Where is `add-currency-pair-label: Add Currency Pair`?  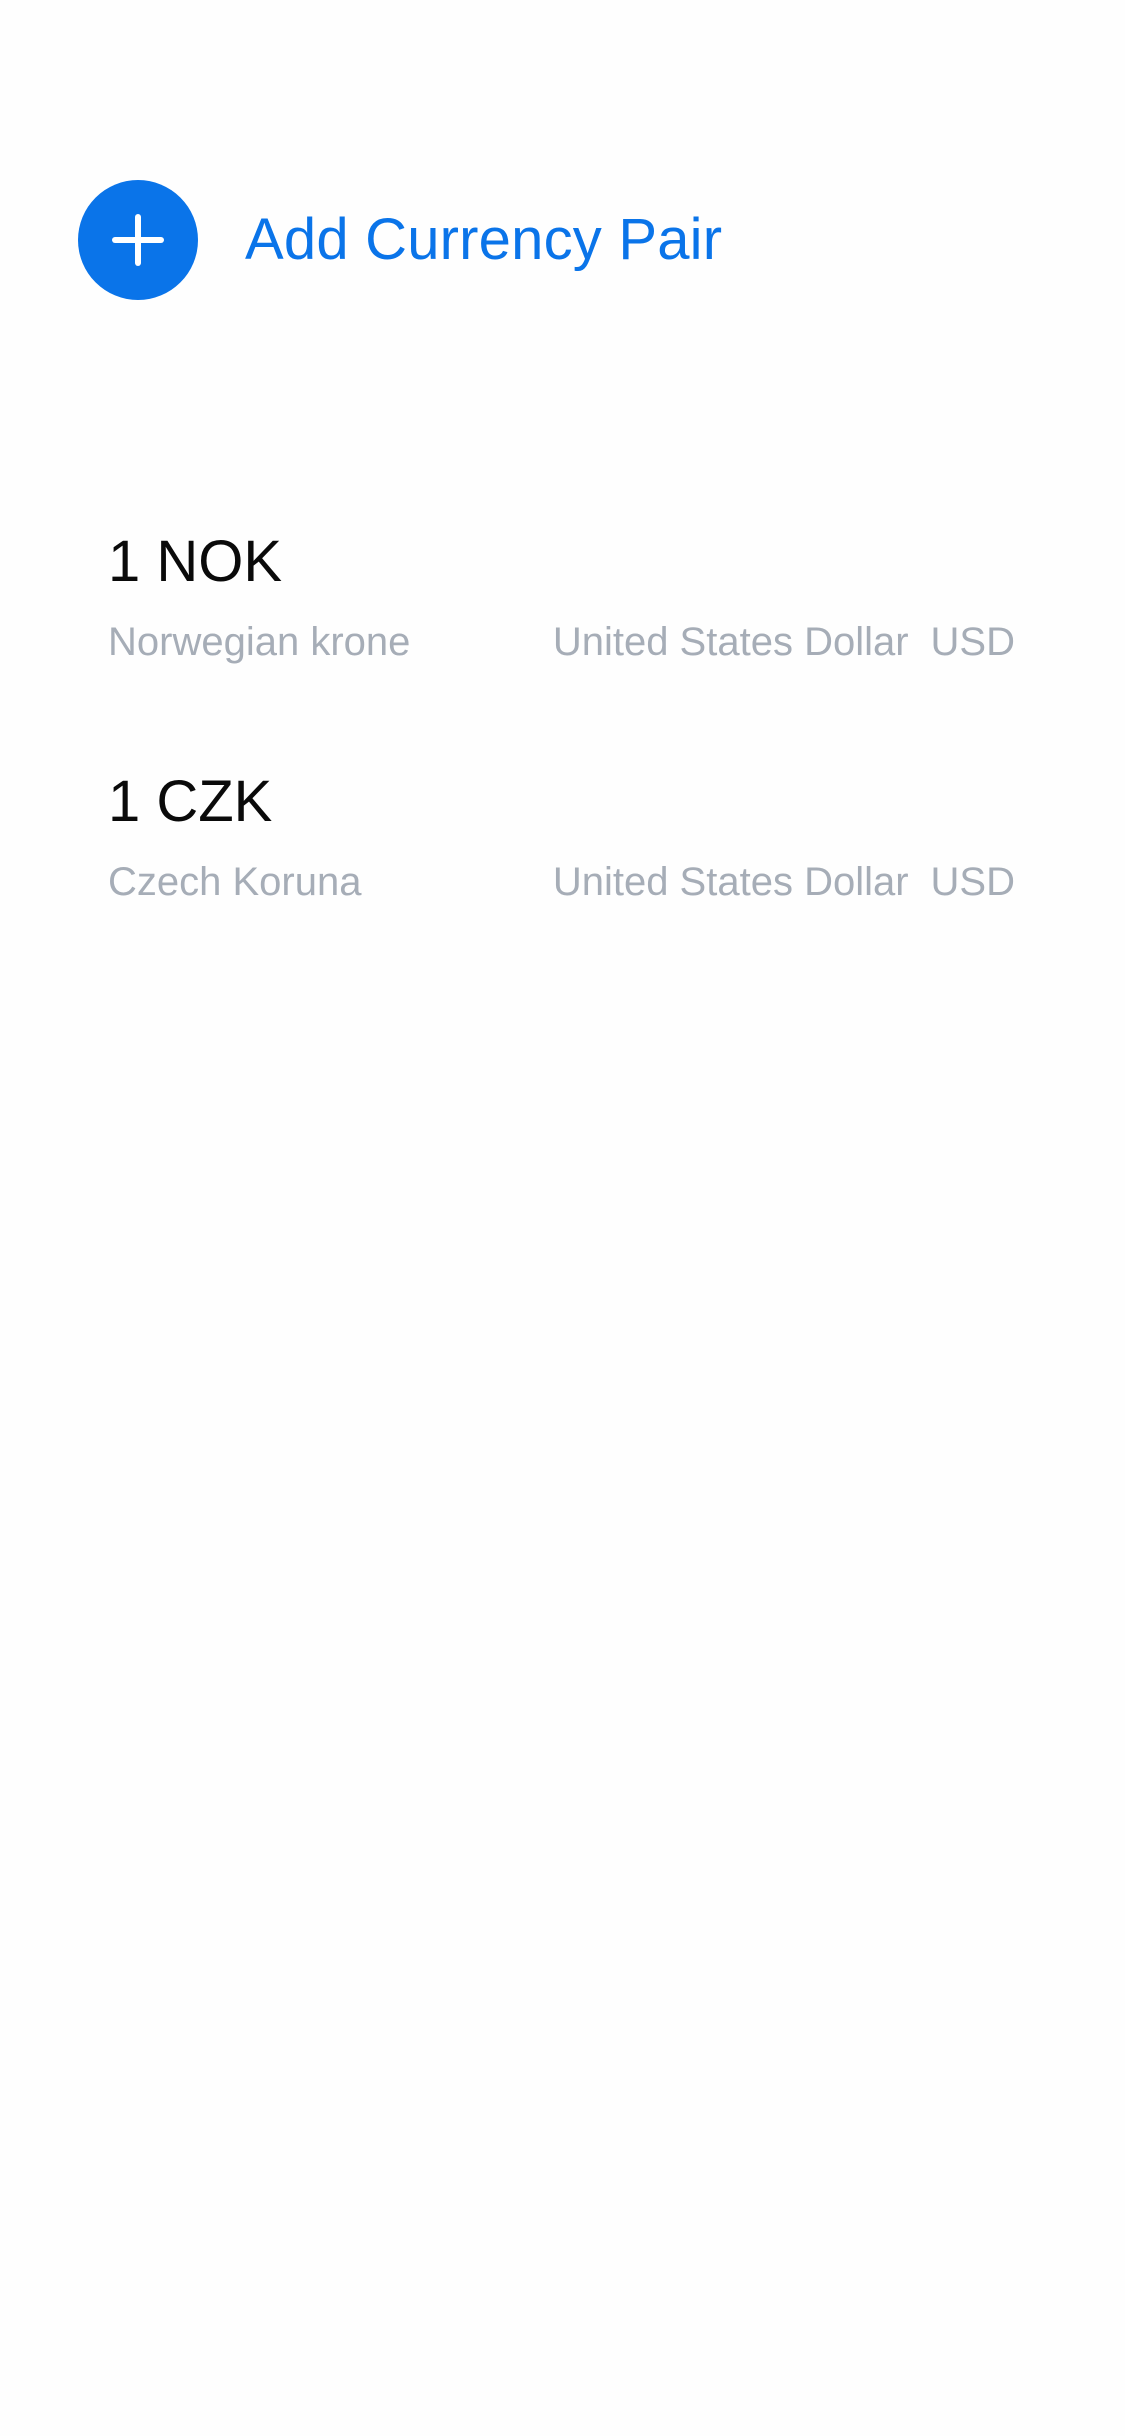
add-currency-pair-label: Add Currency Pair is located at coordinates (484, 239).